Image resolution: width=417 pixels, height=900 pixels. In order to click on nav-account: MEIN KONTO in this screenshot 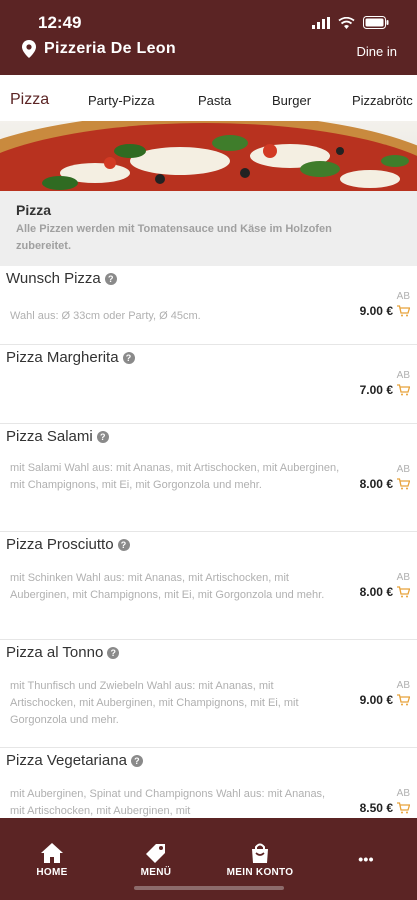, I will do `click(260, 860)`.